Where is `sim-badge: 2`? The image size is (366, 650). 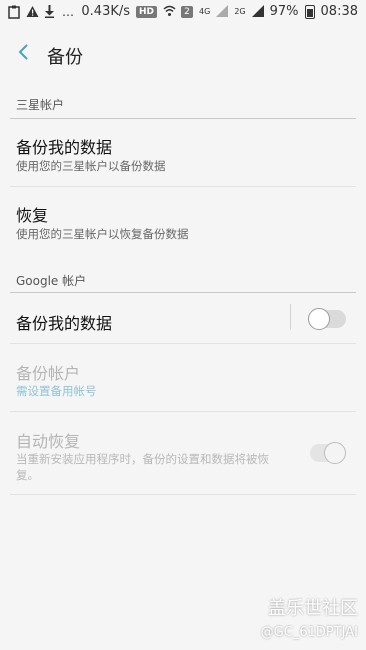 sim-badge: 2 is located at coordinates (187, 11).